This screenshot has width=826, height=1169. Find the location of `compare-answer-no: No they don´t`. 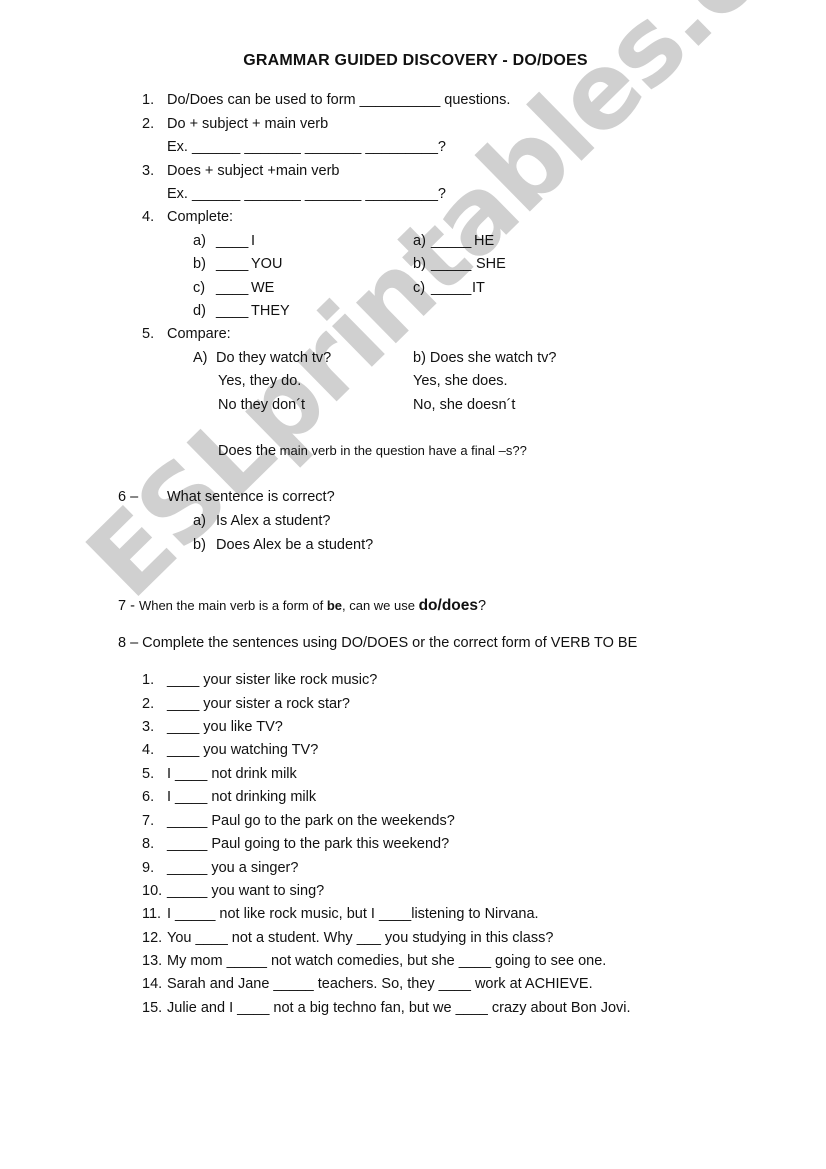

compare-answer-no: No they don´t is located at coordinates (262, 405).